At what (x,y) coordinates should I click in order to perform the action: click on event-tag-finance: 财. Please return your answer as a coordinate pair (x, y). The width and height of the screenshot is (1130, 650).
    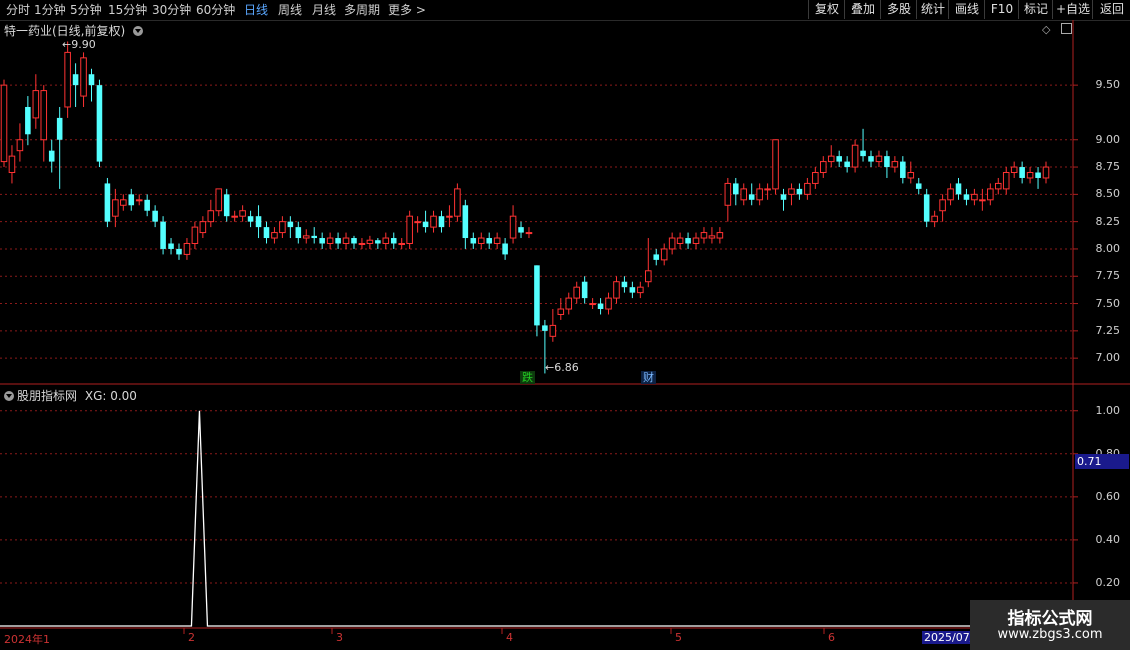
    Looking at the image, I should click on (648, 377).